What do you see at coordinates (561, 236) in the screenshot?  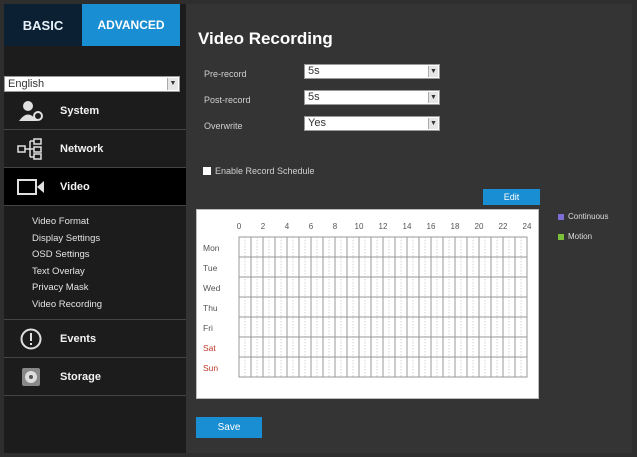 I see `legend-swatch-motion` at bounding box center [561, 236].